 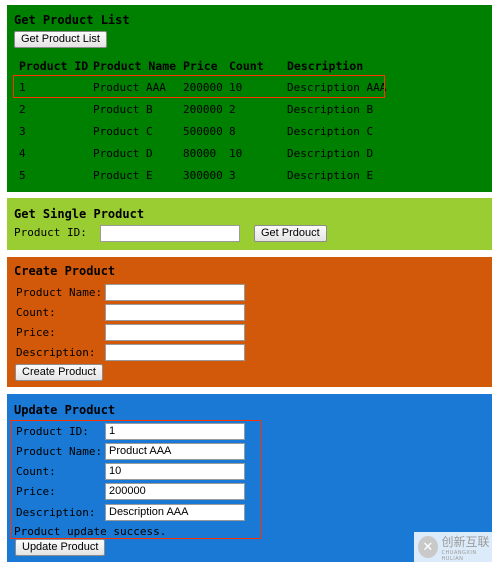 I want to click on table-row: 3 Product C 500000 8 Description C, so click(x=210, y=131).